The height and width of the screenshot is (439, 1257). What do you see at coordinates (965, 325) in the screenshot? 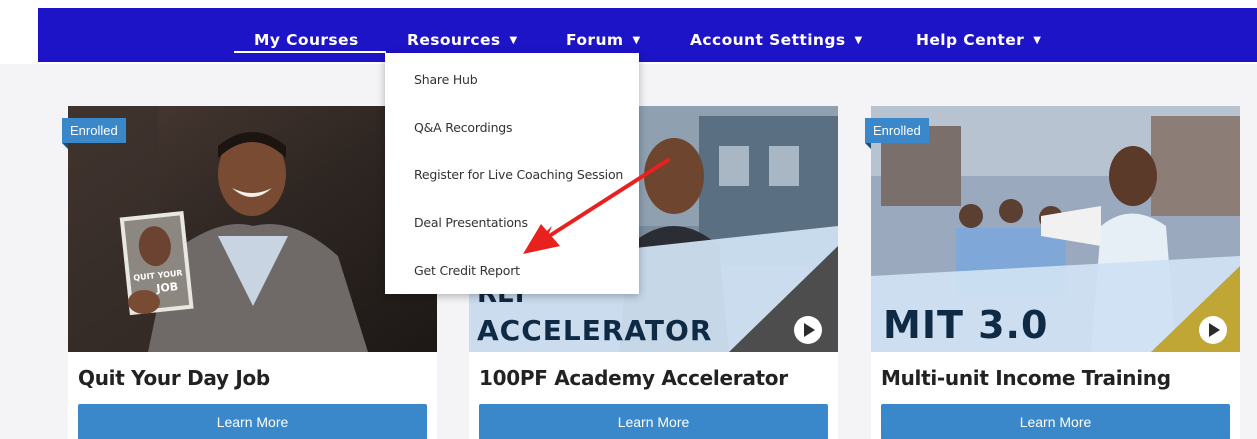
I see `thumbnail-headline: MIT 3.0` at bounding box center [965, 325].